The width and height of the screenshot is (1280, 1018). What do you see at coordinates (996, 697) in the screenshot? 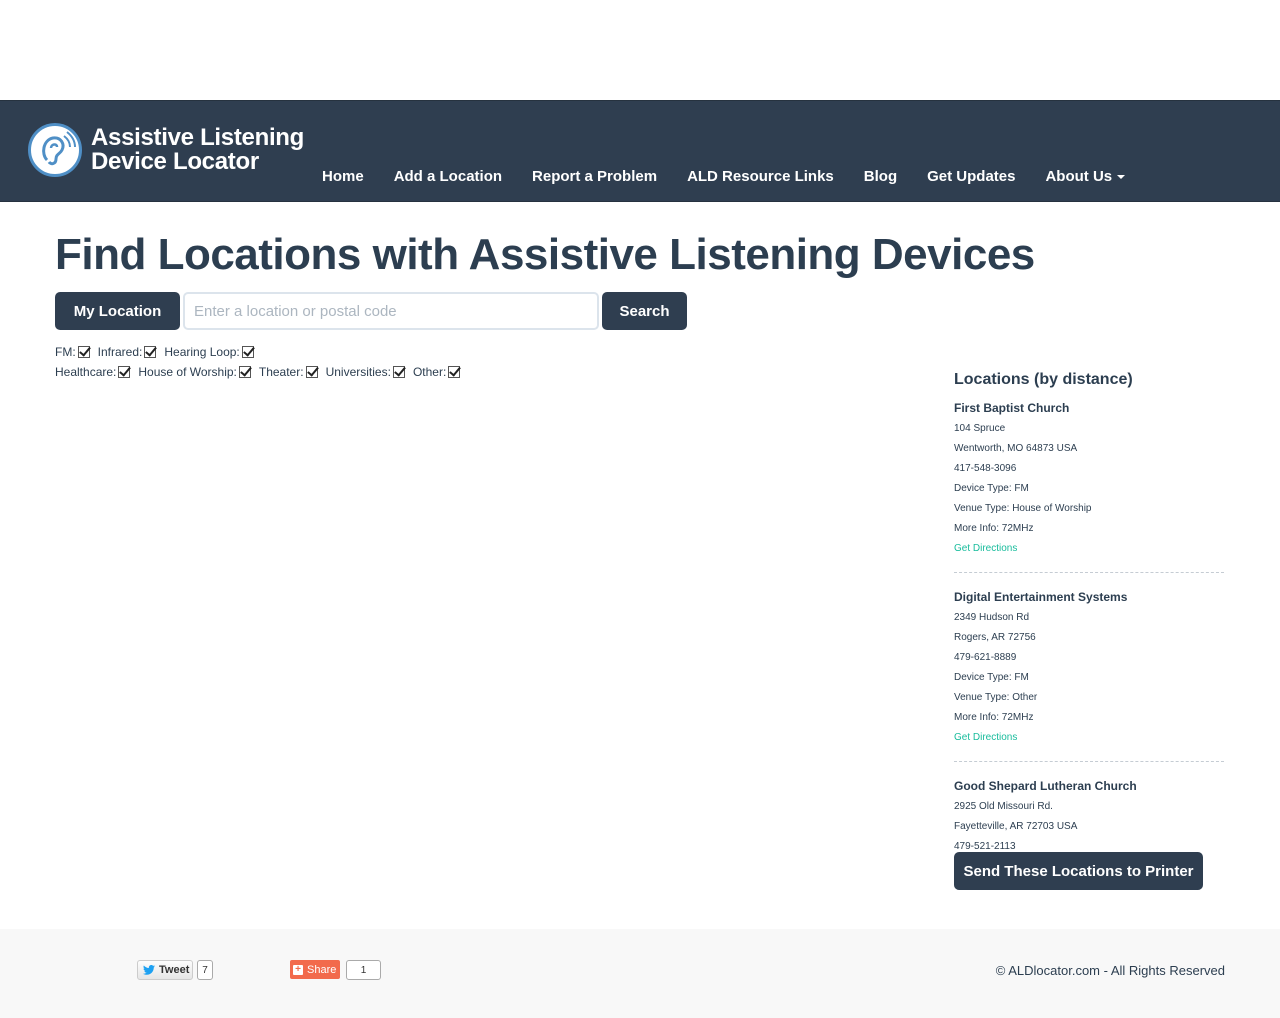
I see `location-venue-type: Venue Type: Other` at bounding box center [996, 697].